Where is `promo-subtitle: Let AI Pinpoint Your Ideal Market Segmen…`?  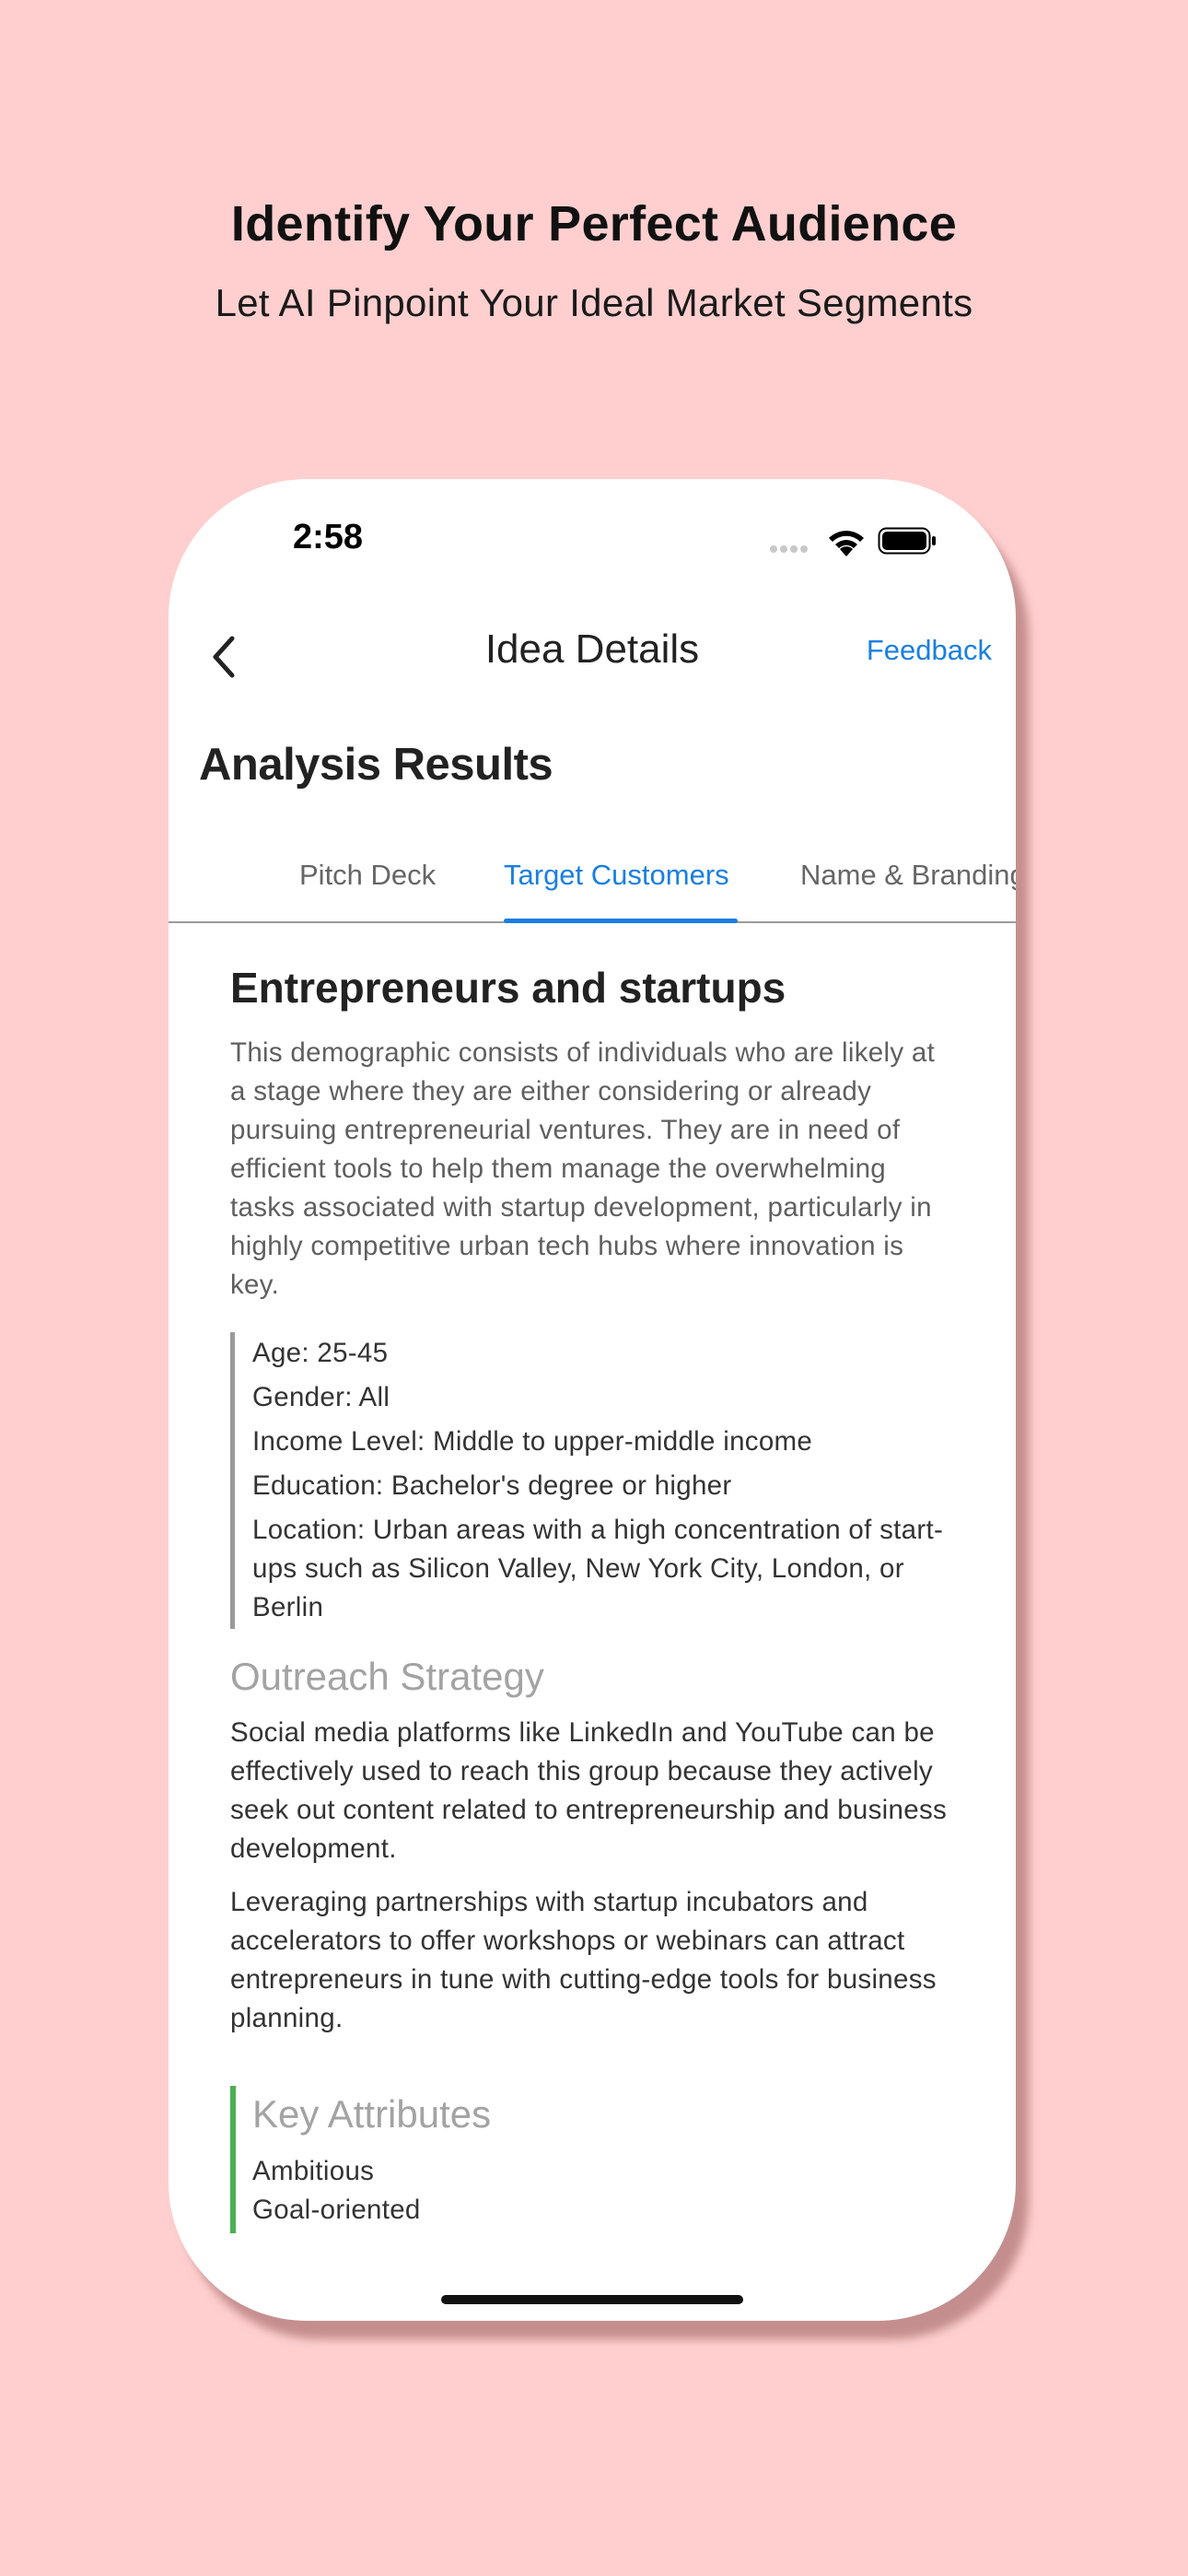 promo-subtitle: Let AI Pinpoint Your Ideal Market Segmen… is located at coordinates (594, 302).